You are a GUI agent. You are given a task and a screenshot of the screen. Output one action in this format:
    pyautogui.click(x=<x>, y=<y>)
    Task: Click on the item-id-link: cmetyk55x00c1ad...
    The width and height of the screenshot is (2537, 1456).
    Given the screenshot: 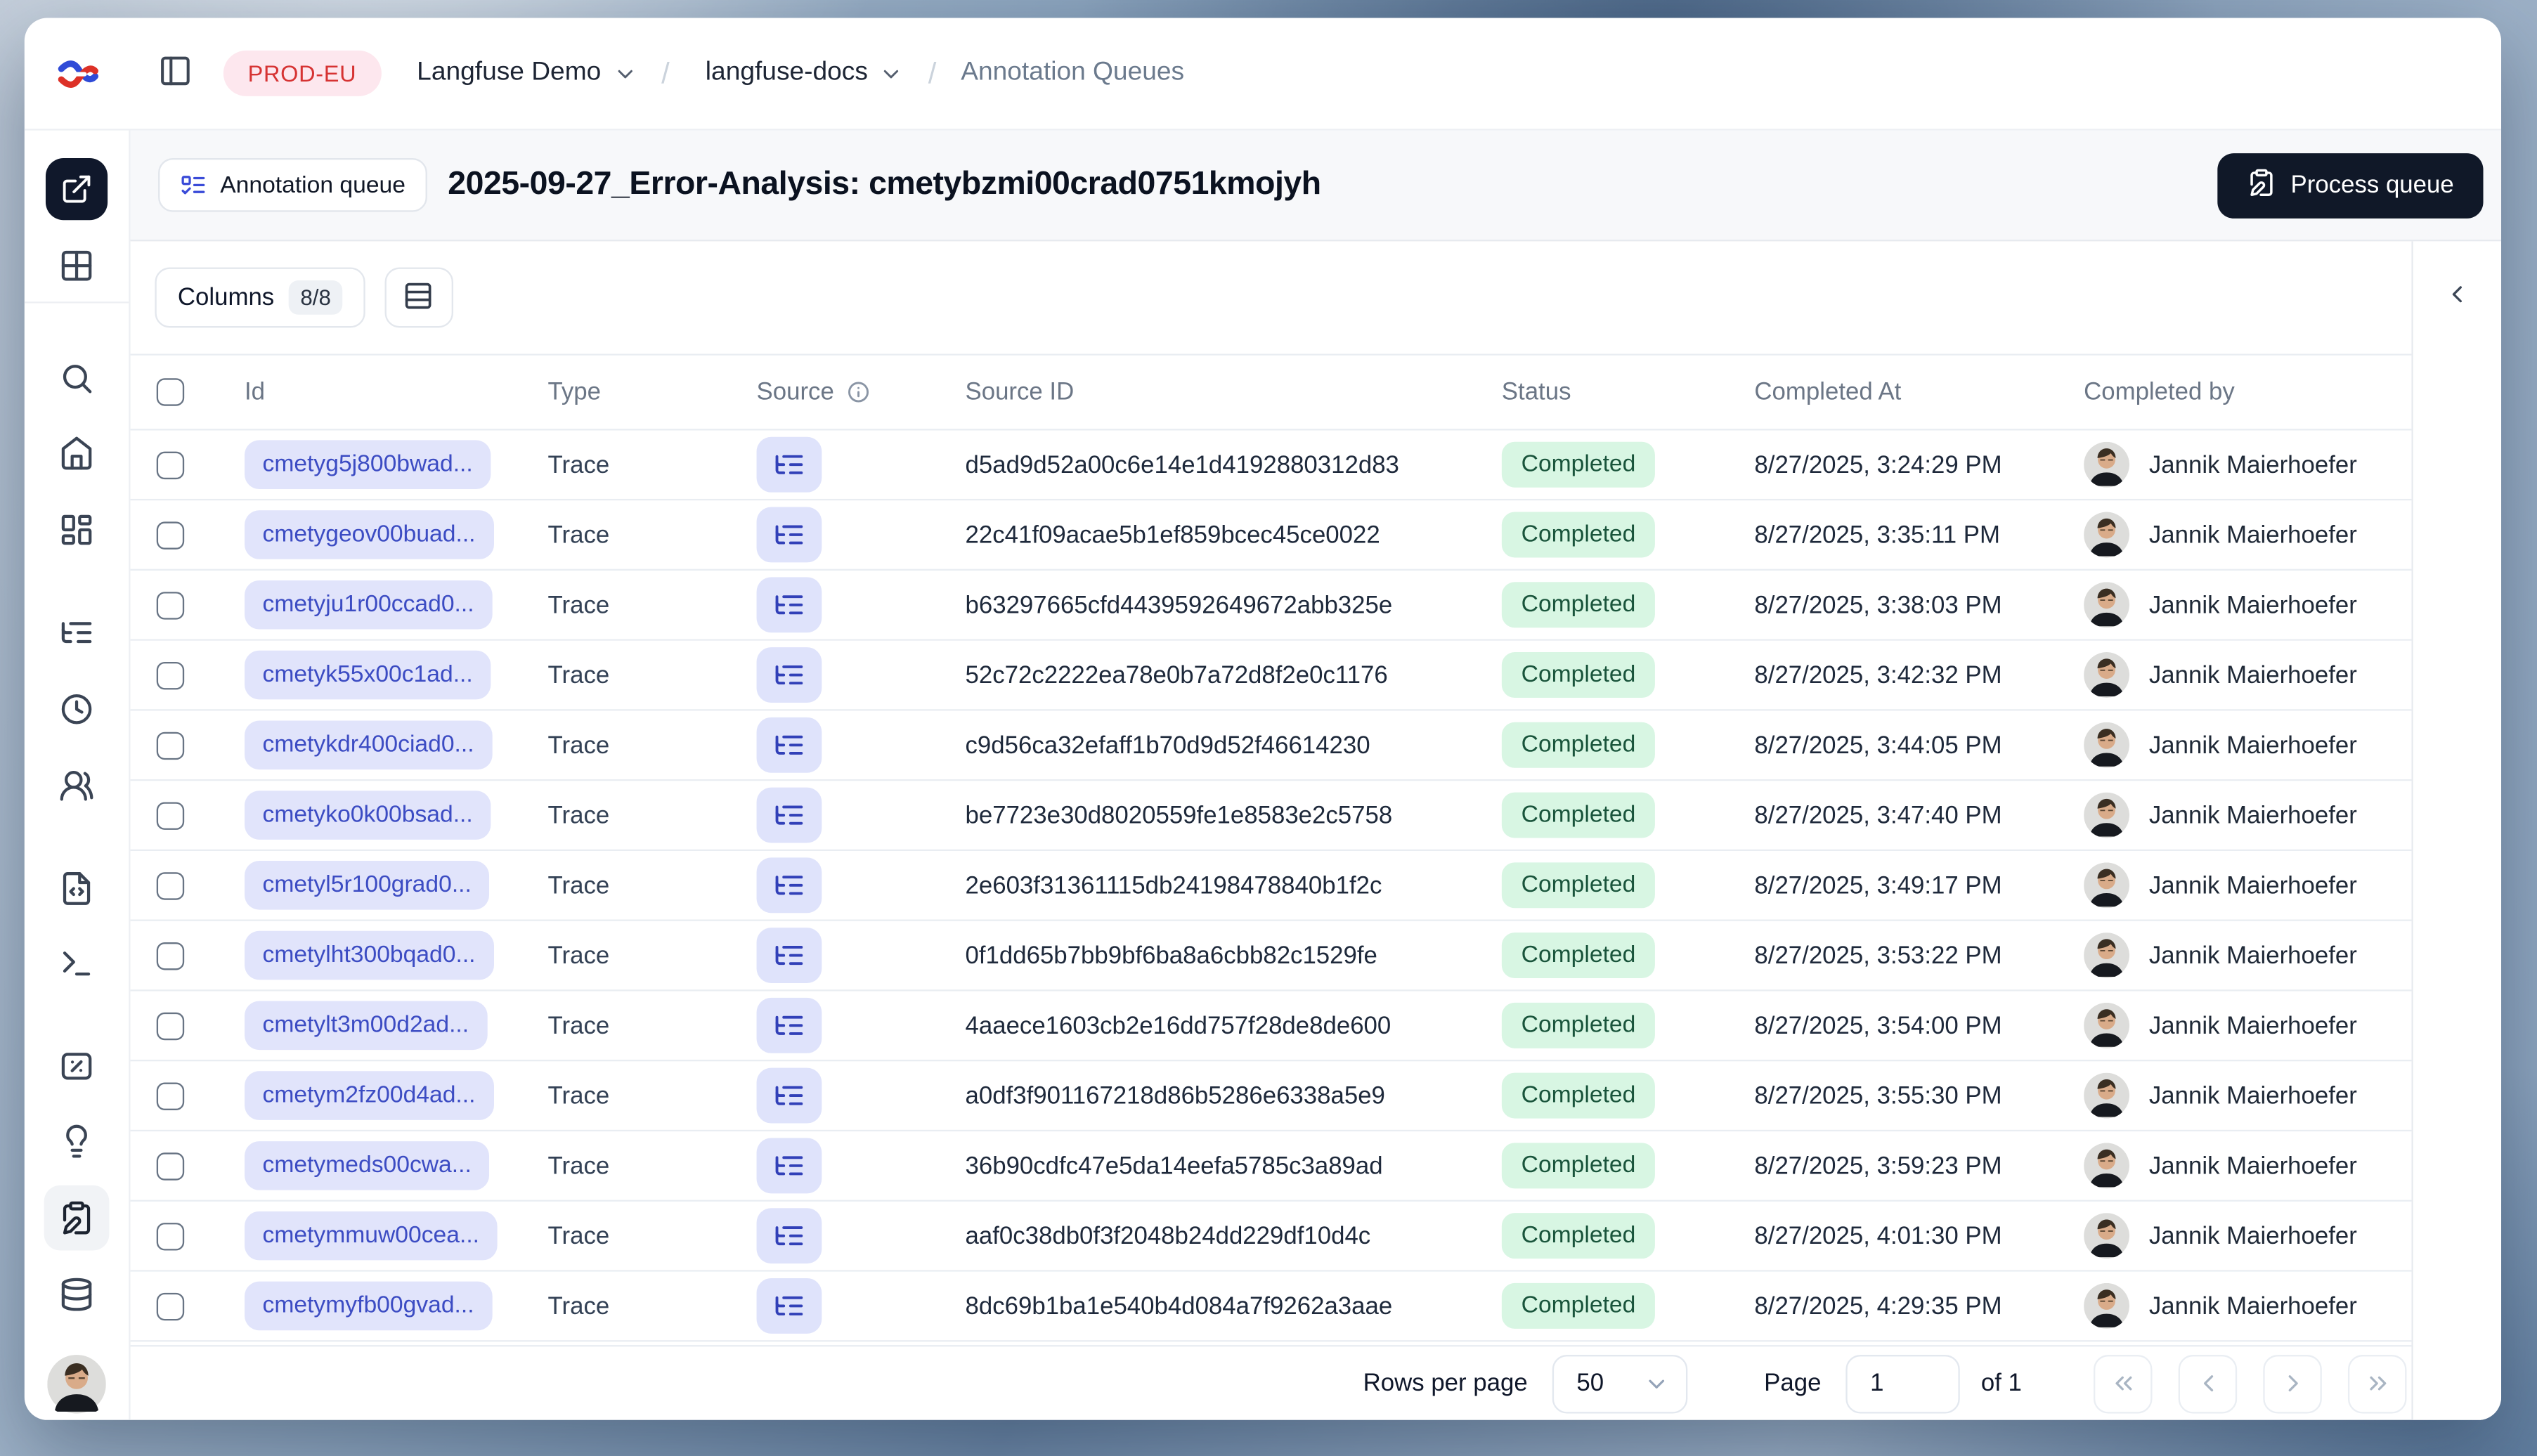 What is the action you would take?
    pyautogui.click(x=368, y=675)
    